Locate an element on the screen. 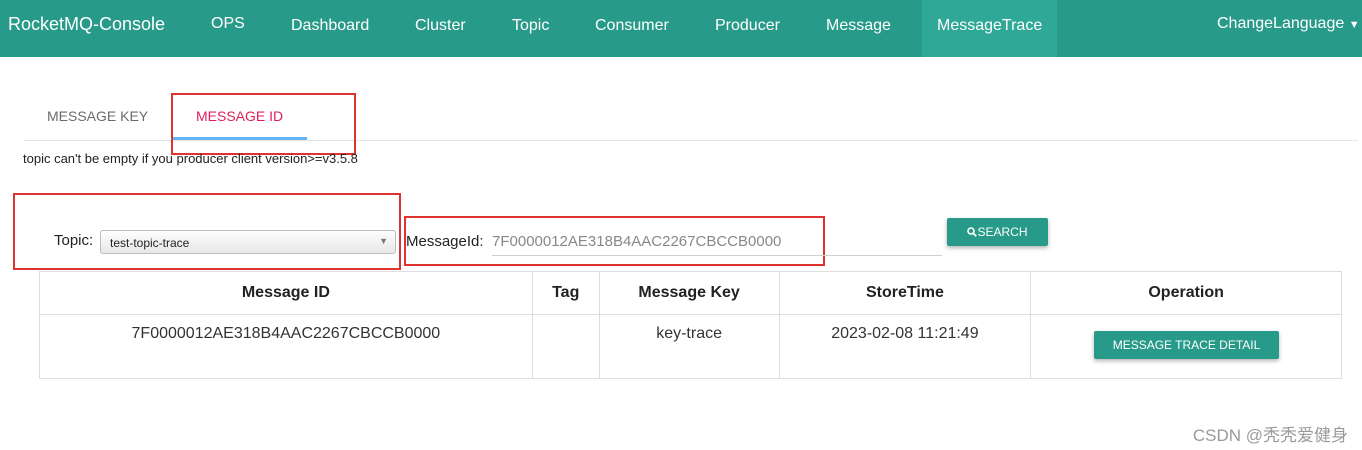 This screenshot has width=1362, height=450. topic-select-value: test-topic-trace is located at coordinates (150, 243).